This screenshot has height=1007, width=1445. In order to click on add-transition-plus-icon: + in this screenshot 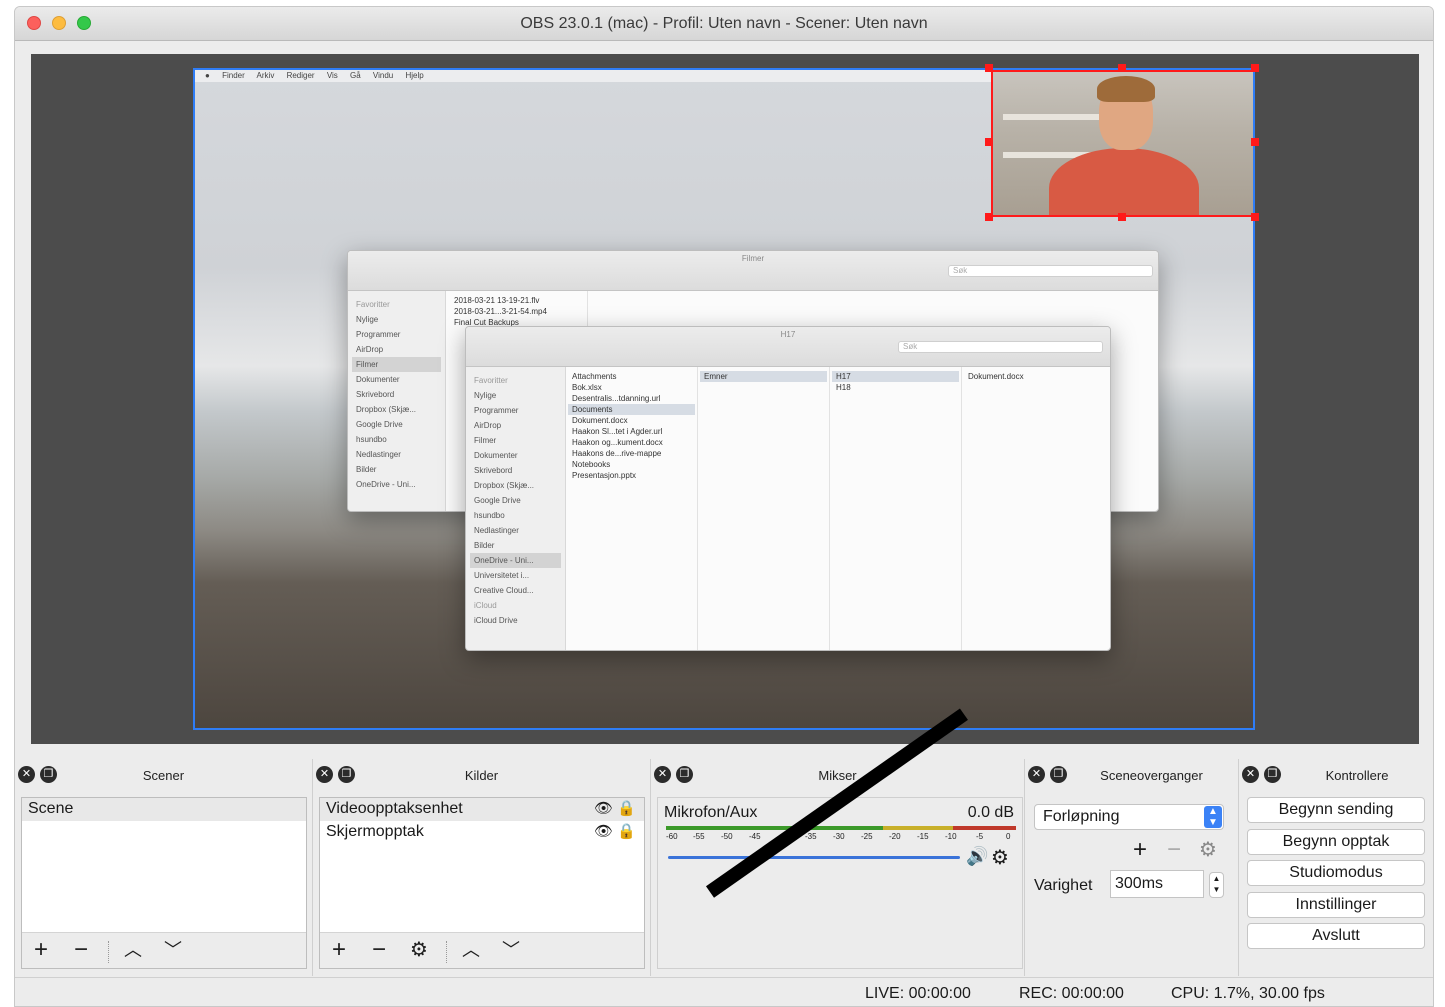, I will do `click(1140, 850)`.